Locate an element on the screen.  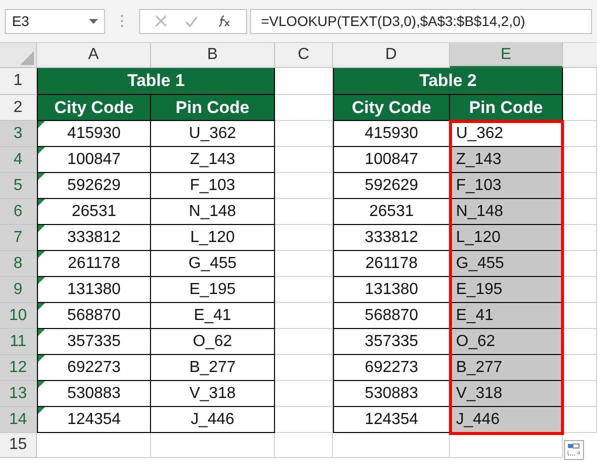
table-cell: 592629 is located at coordinates (391, 186).